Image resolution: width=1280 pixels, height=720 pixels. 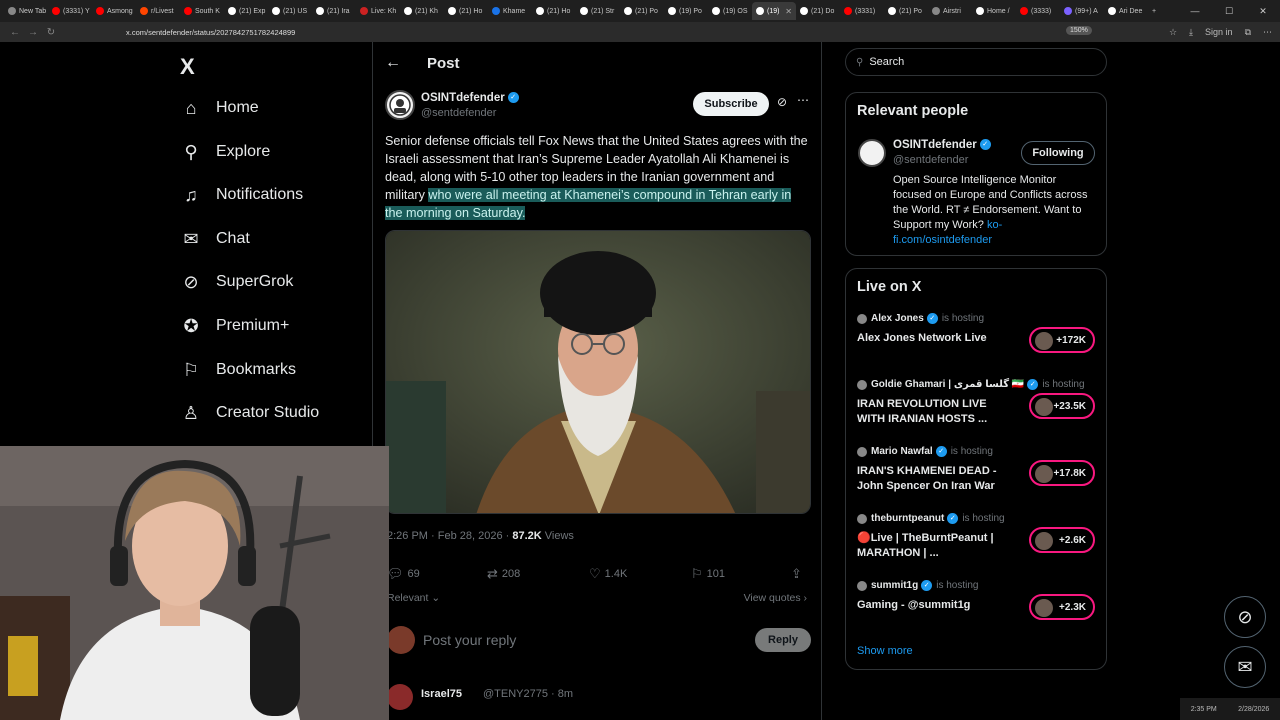 What do you see at coordinates (782, 102) in the screenshot?
I see `grok-icon: ⊘` at bounding box center [782, 102].